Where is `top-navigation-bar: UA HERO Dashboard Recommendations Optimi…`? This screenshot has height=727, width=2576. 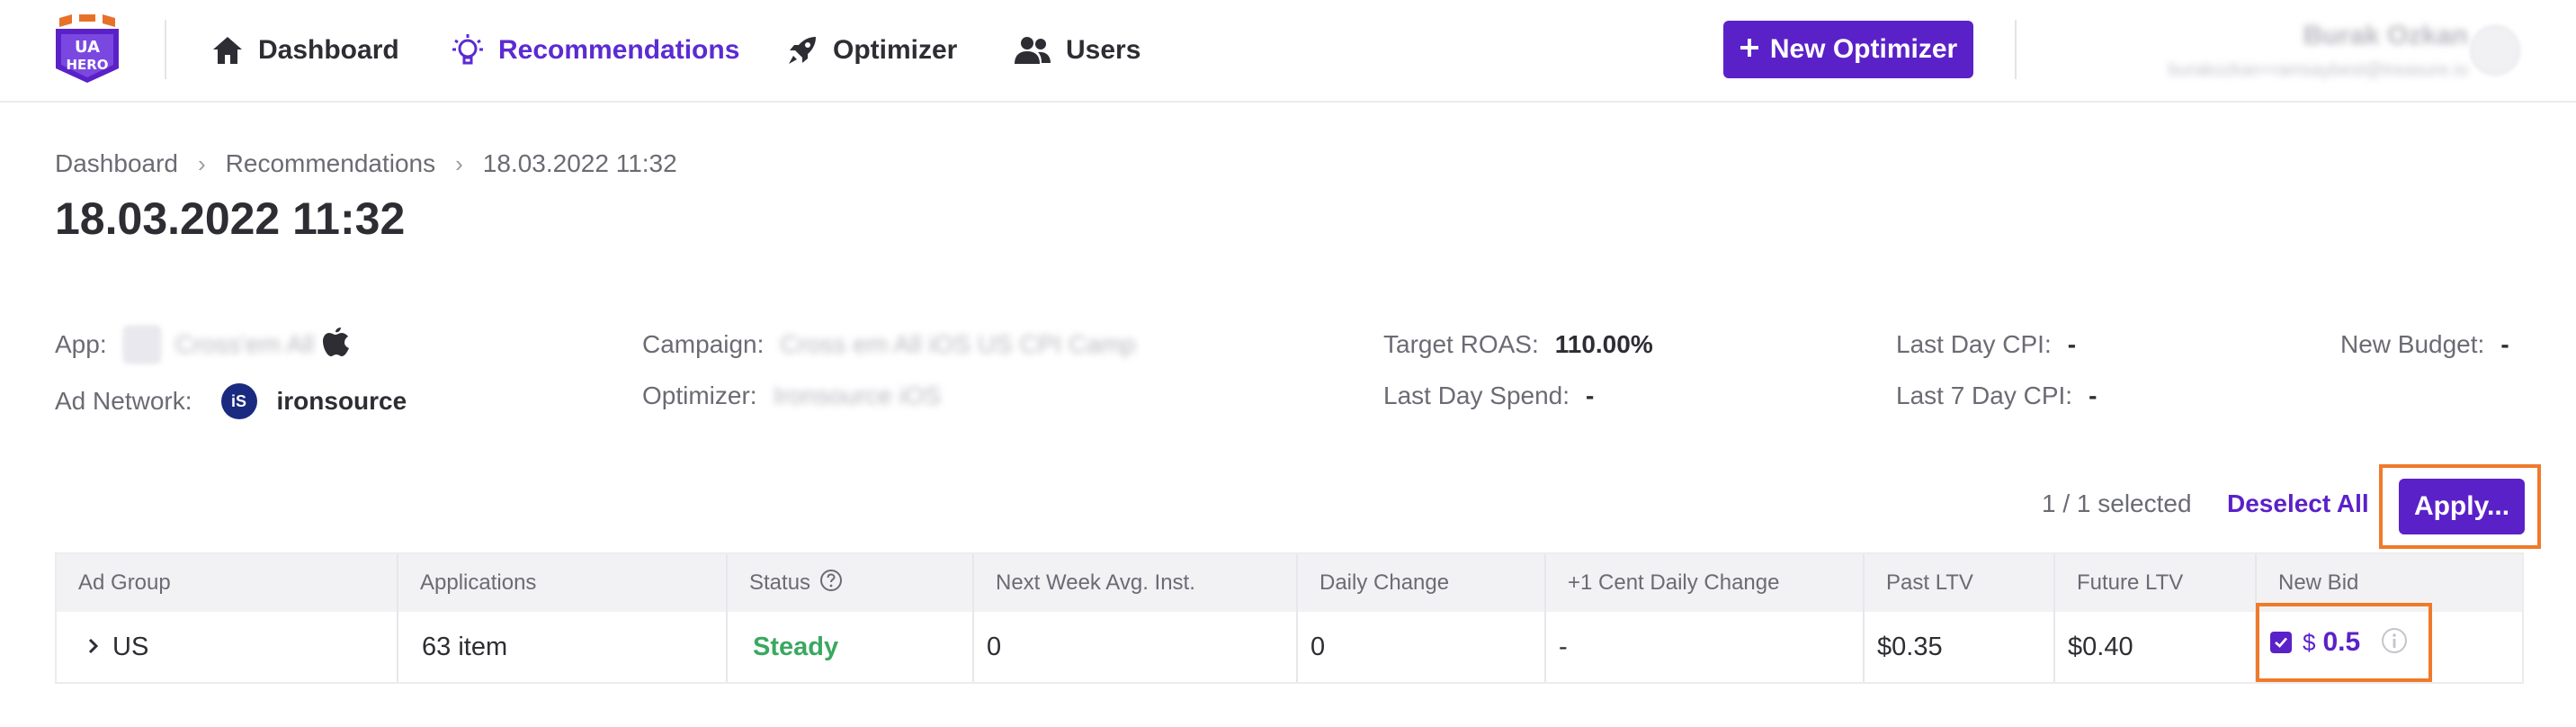
top-navigation-bar: UA HERO Dashboard Recommendations Optimi… is located at coordinates (1288, 52).